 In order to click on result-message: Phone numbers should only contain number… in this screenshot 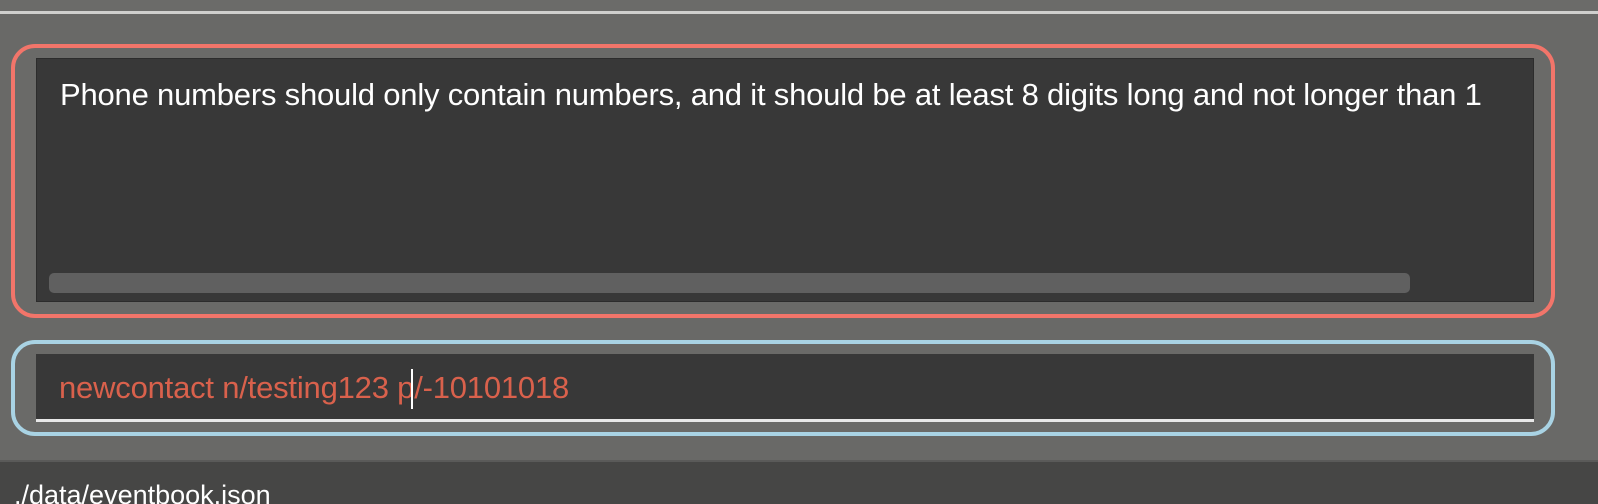, I will do `click(771, 94)`.